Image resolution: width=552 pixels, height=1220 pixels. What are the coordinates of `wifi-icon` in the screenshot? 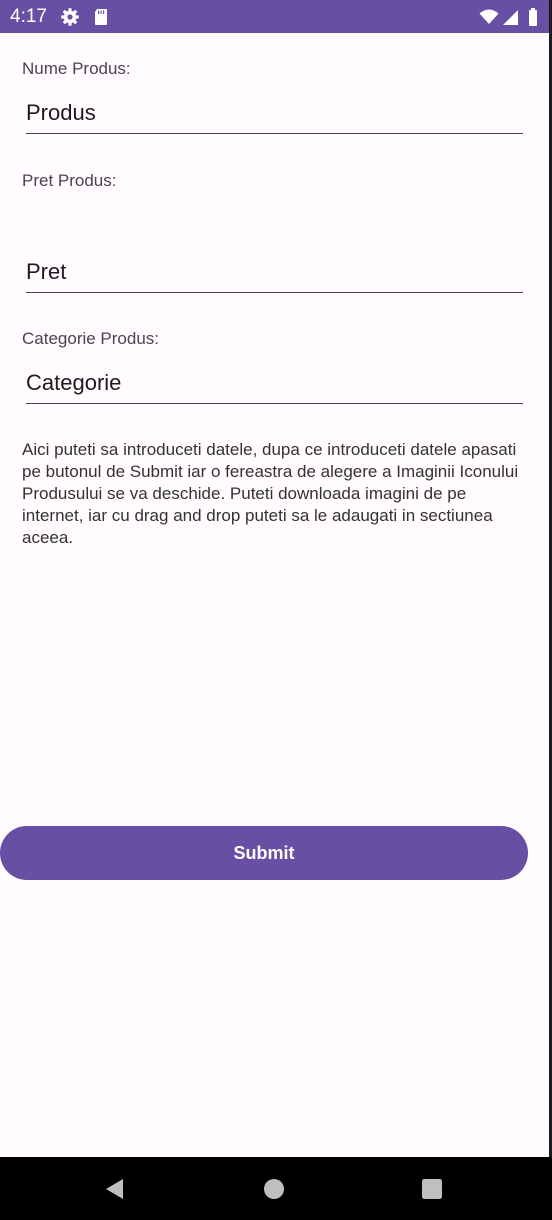 It's located at (489, 17).